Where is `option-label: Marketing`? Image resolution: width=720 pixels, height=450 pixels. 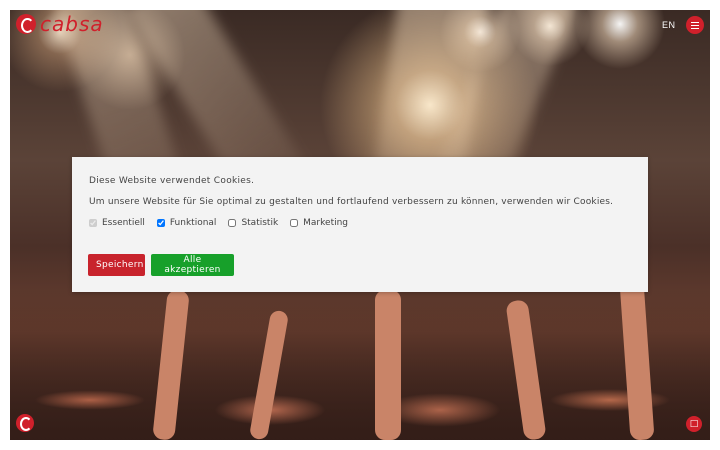
option-label: Marketing is located at coordinates (326, 223).